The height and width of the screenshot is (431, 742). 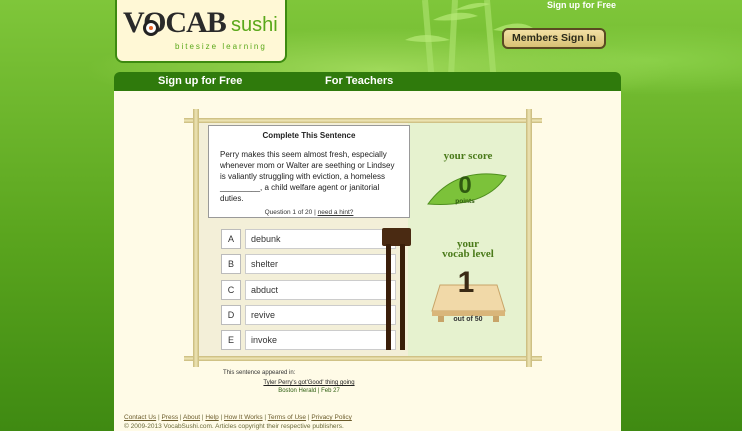 I want to click on answer-word: abduct, so click(x=320, y=290).